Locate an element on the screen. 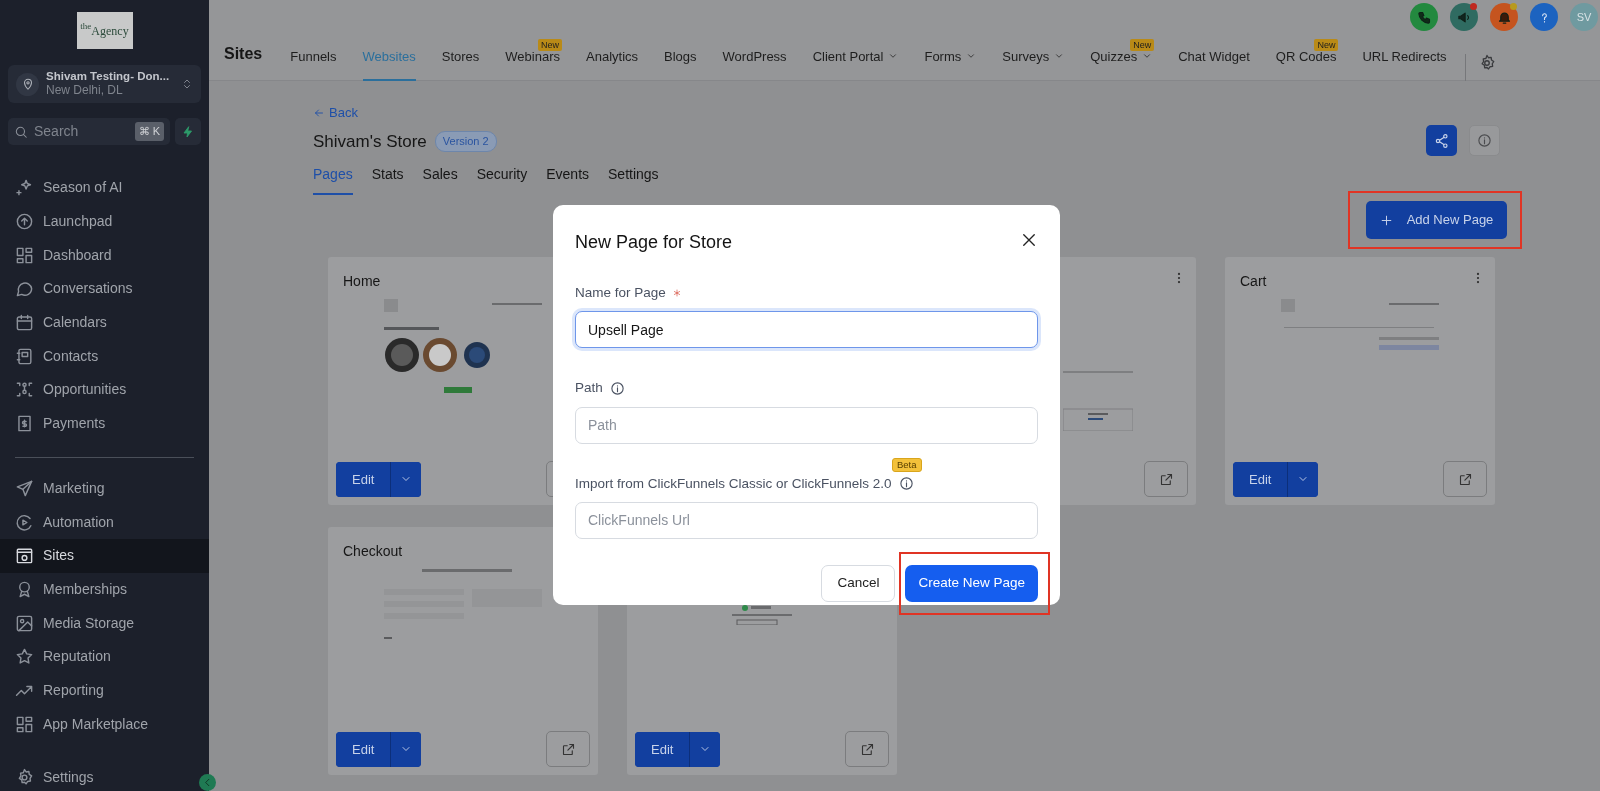  sidebar-item: Settings is located at coordinates (54, 777).